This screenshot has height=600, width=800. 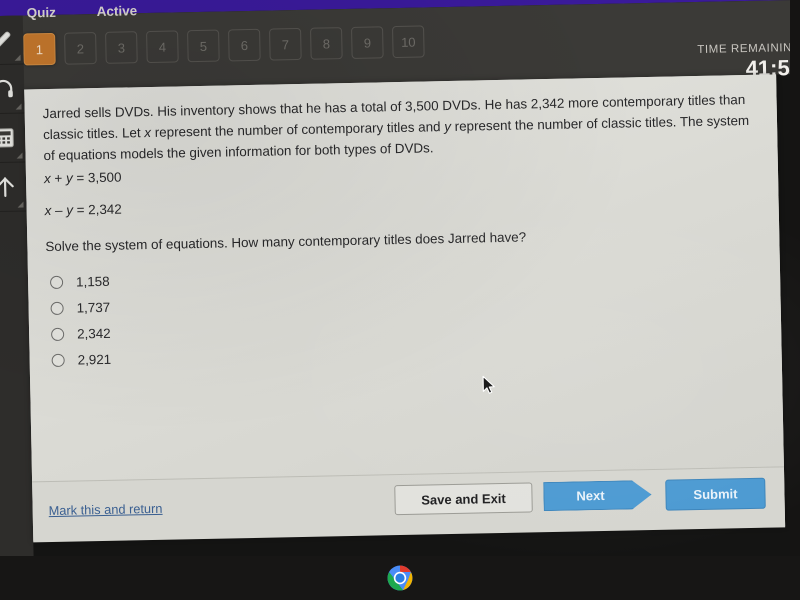 What do you see at coordinates (92, 281) in the screenshot?
I see `answer-option-1-label: 1,158` at bounding box center [92, 281].